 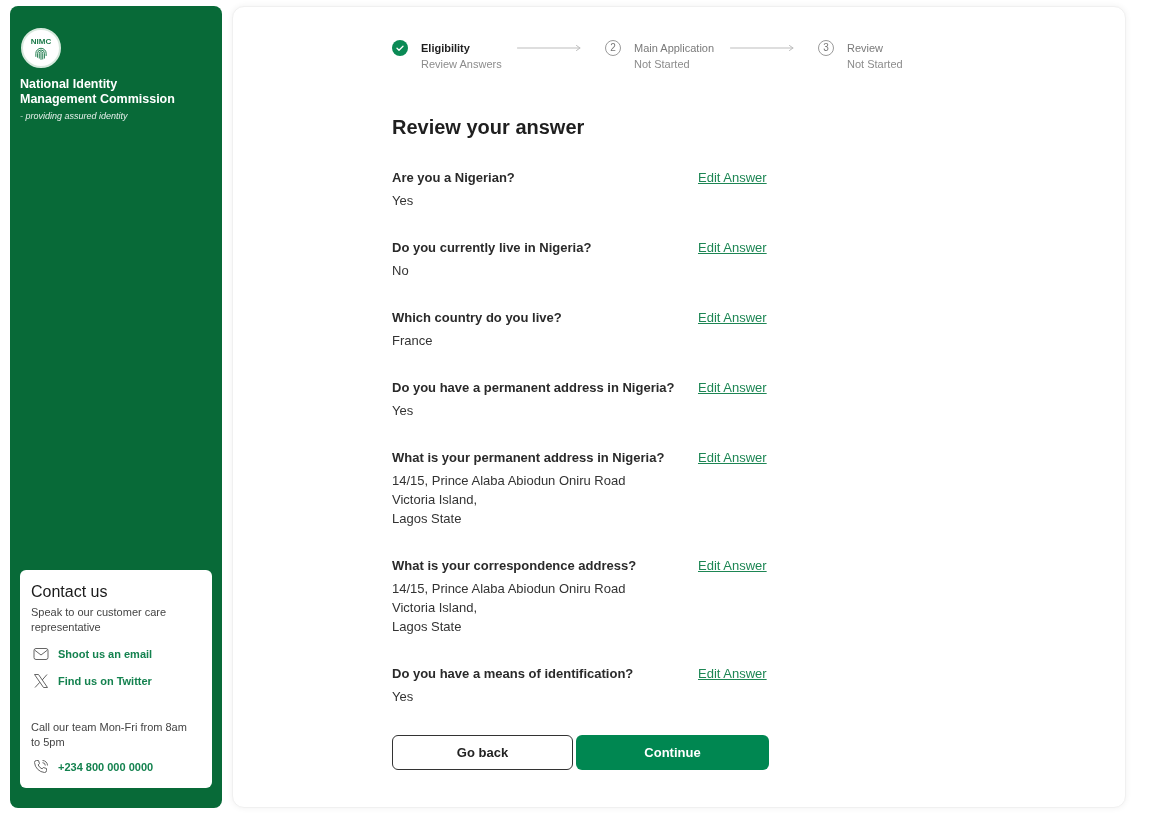 What do you see at coordinates (41, 767) in the screenshot?
I see `phone-icon` at bounding box center [41, 767].